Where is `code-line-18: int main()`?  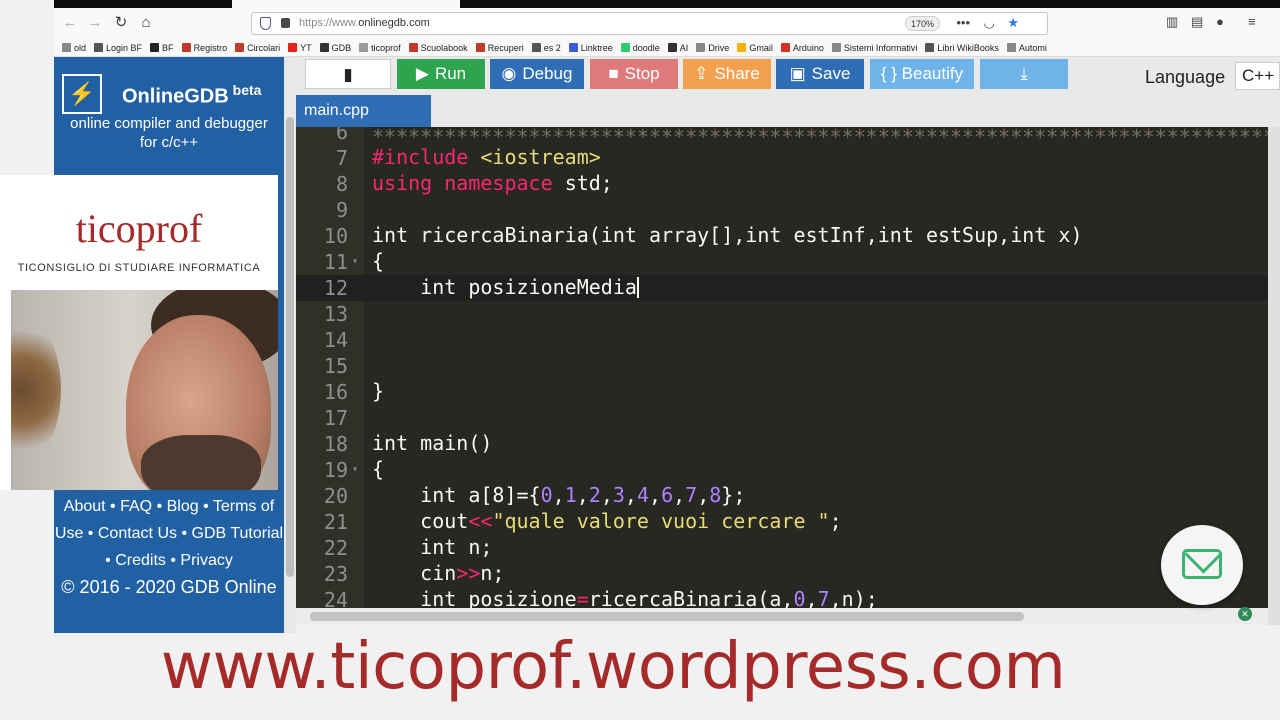 code-line-18: int main() is located at coordinates (432, 443).